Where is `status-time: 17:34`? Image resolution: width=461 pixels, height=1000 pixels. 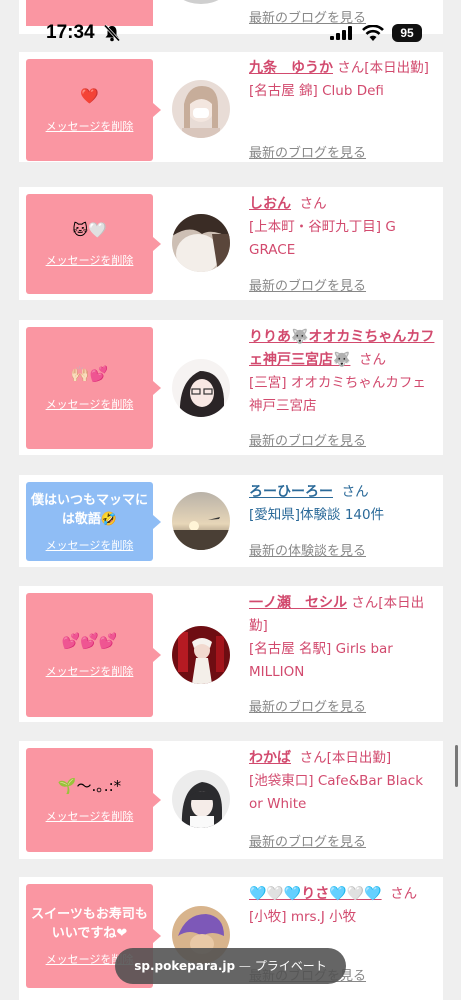 status-time: 17:34 is located at coordinates (70, 32).